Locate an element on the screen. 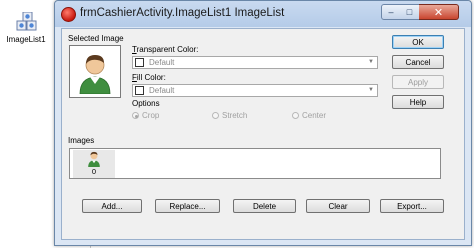 The image size is (474, 248). radio-stretch: Stretch is located at coordinates (229, 115).